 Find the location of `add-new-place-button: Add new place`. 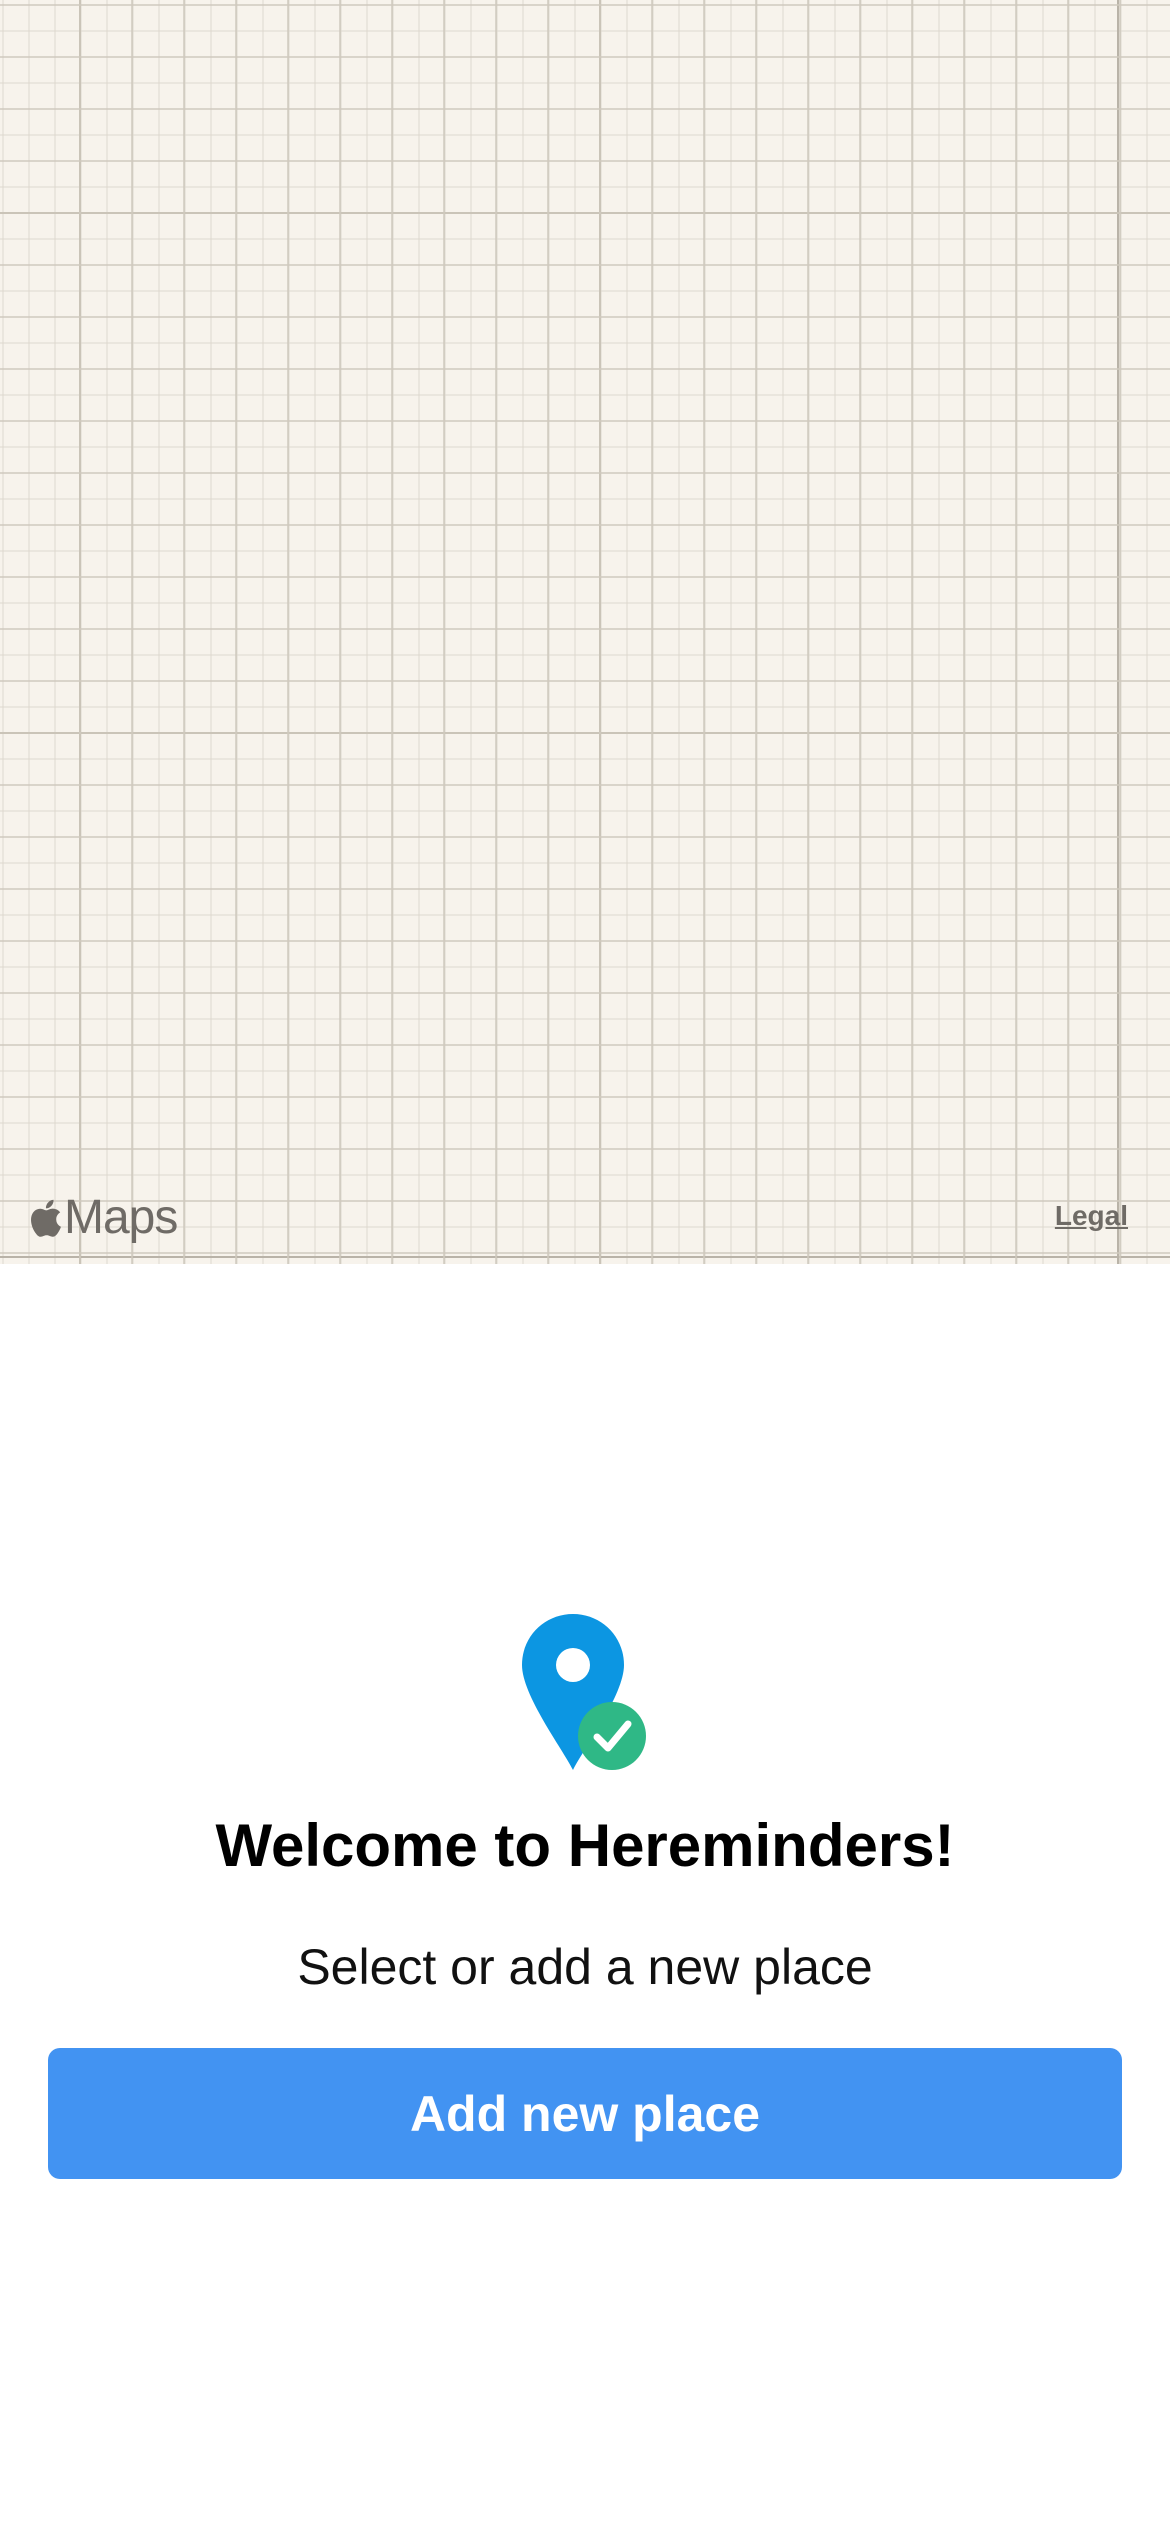

add-new-place-button: Add new place is located at coordinates (585, 2113).